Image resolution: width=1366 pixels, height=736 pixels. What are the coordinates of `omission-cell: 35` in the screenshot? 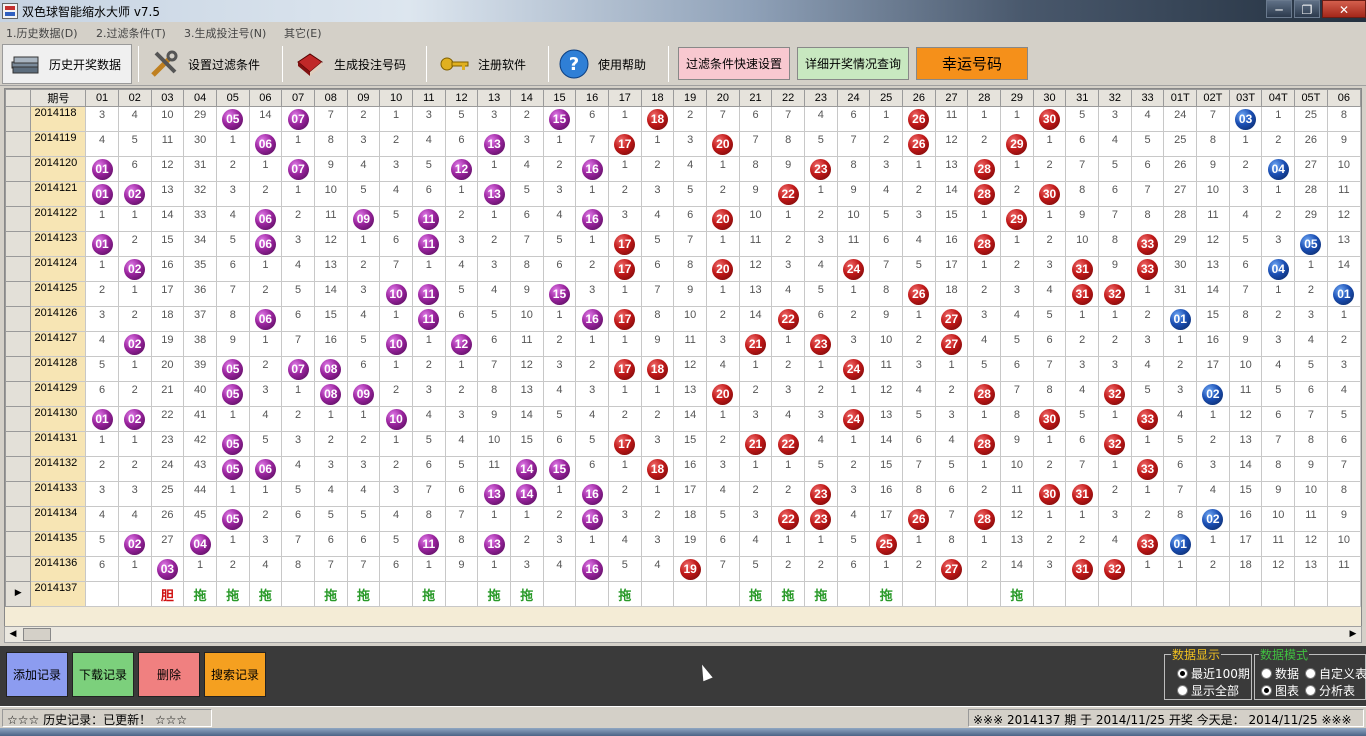 It's located at (200, 269).